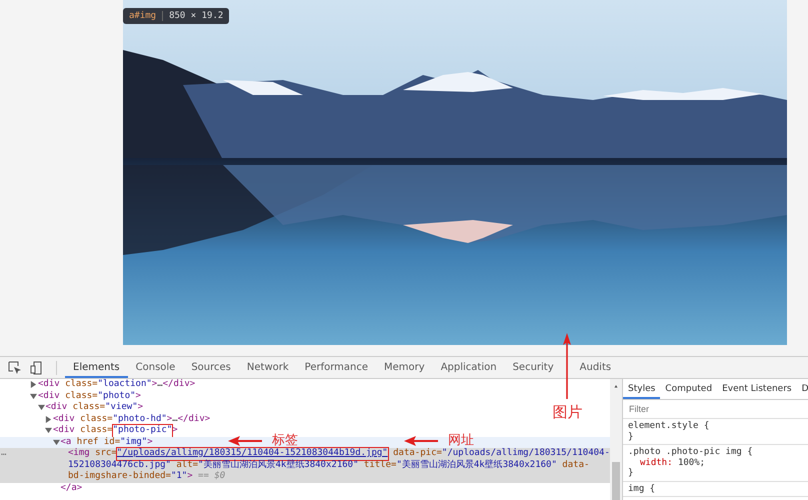  I want to click on scroll-up-icon, so click(616, 386).